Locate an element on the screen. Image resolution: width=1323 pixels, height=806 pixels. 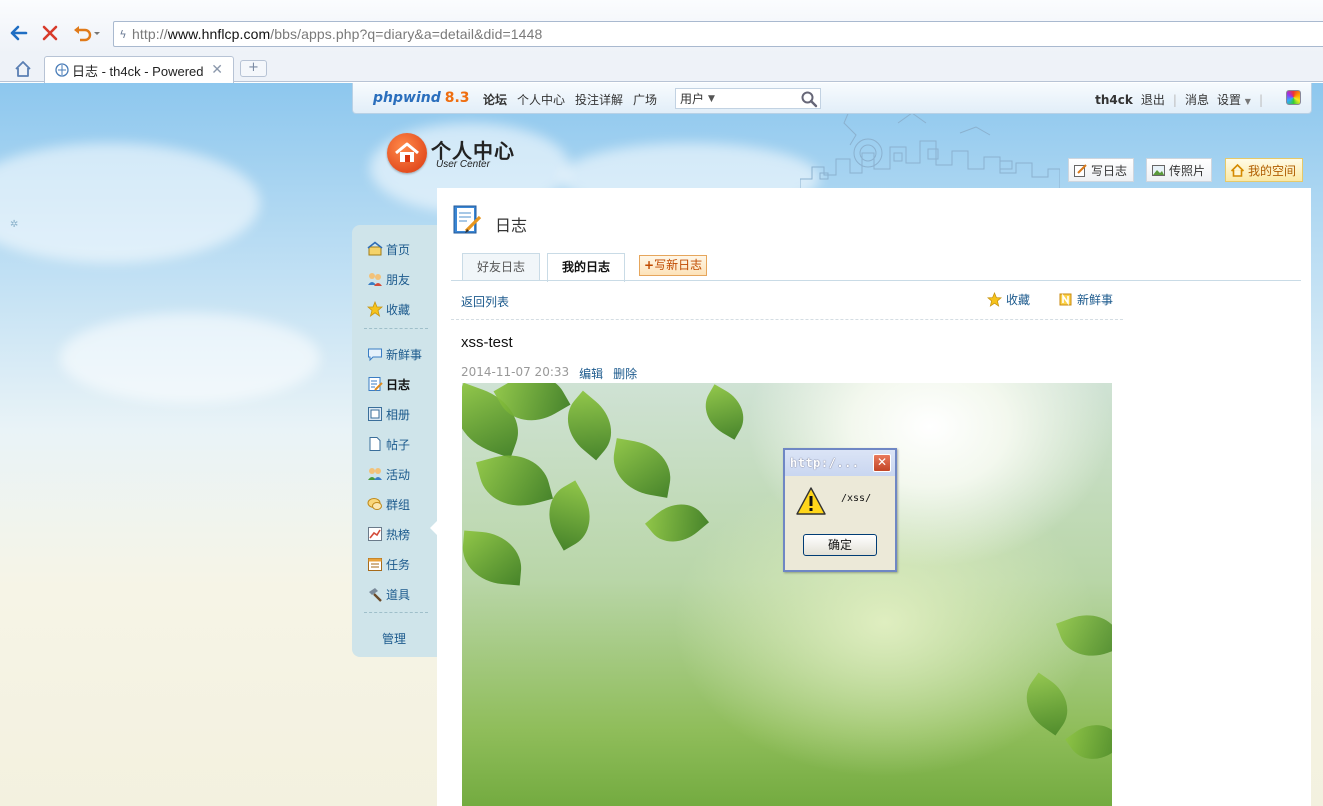
sidebar-item-home: 首页 is located at coordinates (388, 249).